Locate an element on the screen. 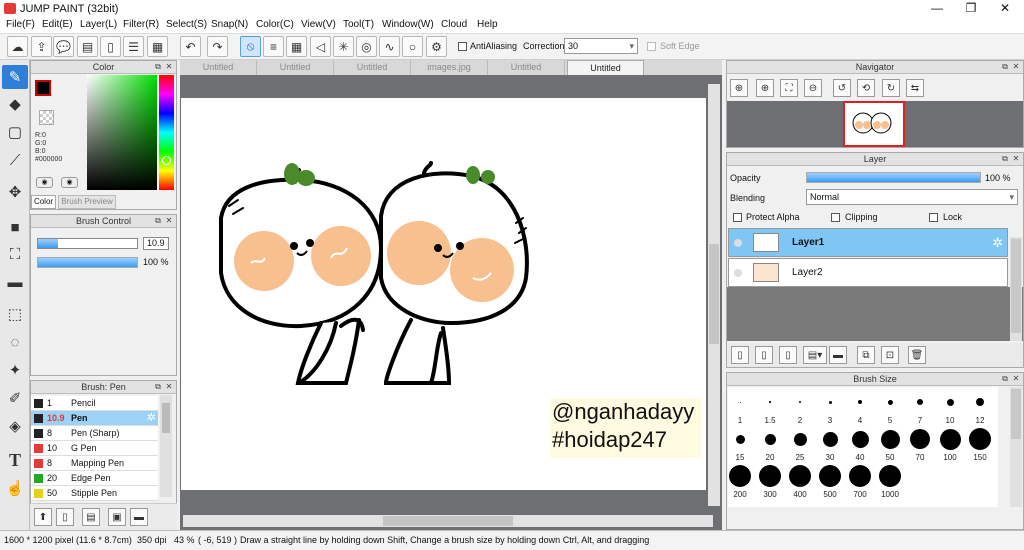 The image size is (1024, 550). undo-icon: ↶ is located at coordinates (190, 46).